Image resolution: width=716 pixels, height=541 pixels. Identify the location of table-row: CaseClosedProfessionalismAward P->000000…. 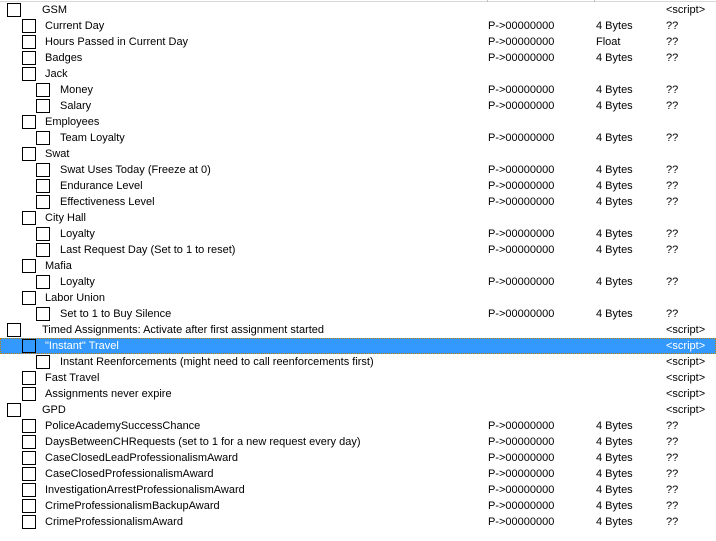
(358, 474).